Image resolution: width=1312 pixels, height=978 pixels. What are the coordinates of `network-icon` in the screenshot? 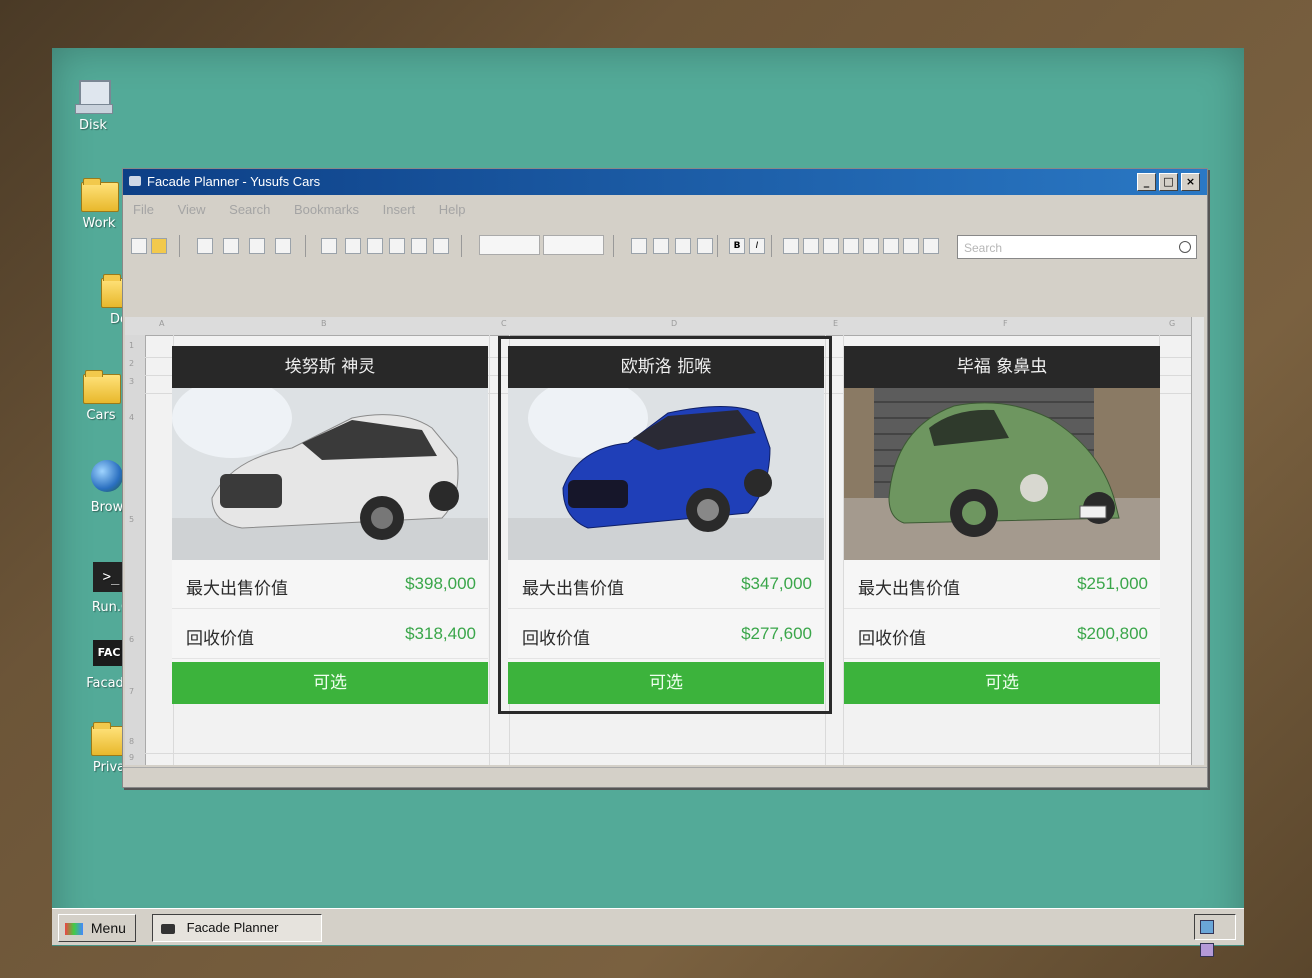 It's located at (1207, 927).